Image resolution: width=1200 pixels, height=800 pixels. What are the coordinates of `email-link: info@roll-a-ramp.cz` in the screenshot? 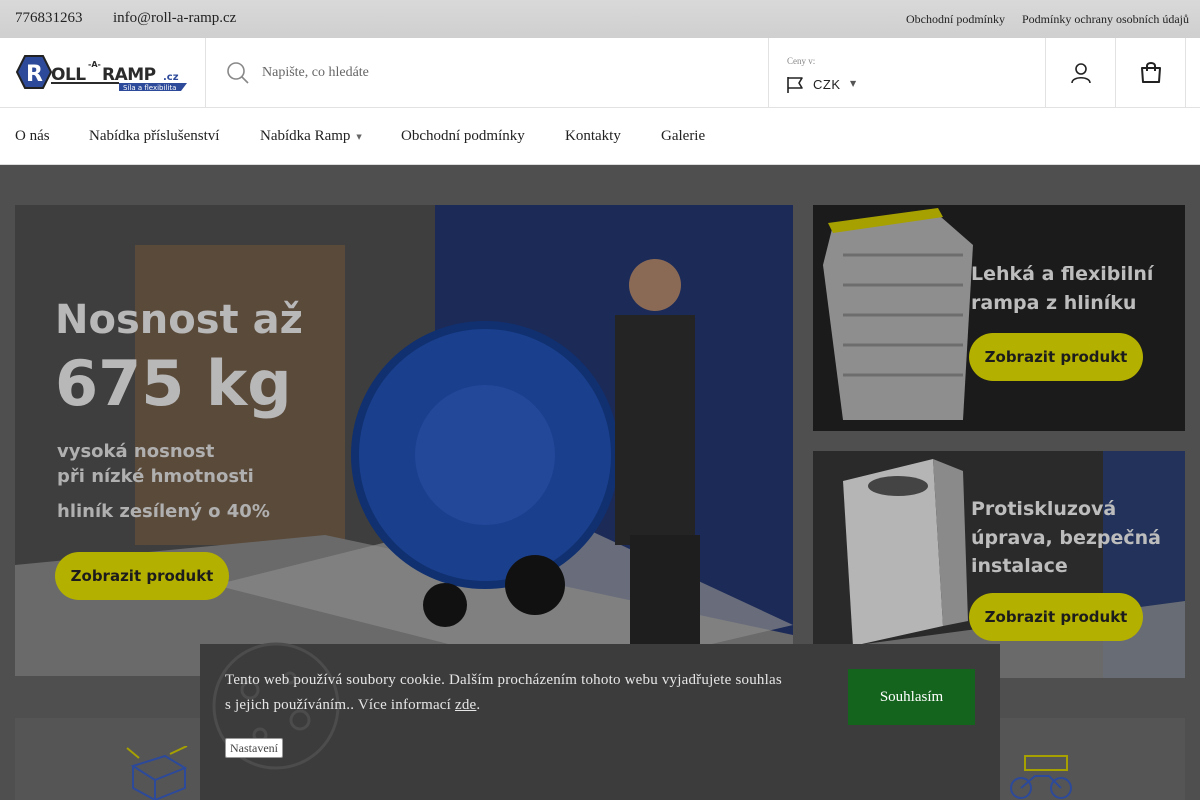 It's located at (174, 18).